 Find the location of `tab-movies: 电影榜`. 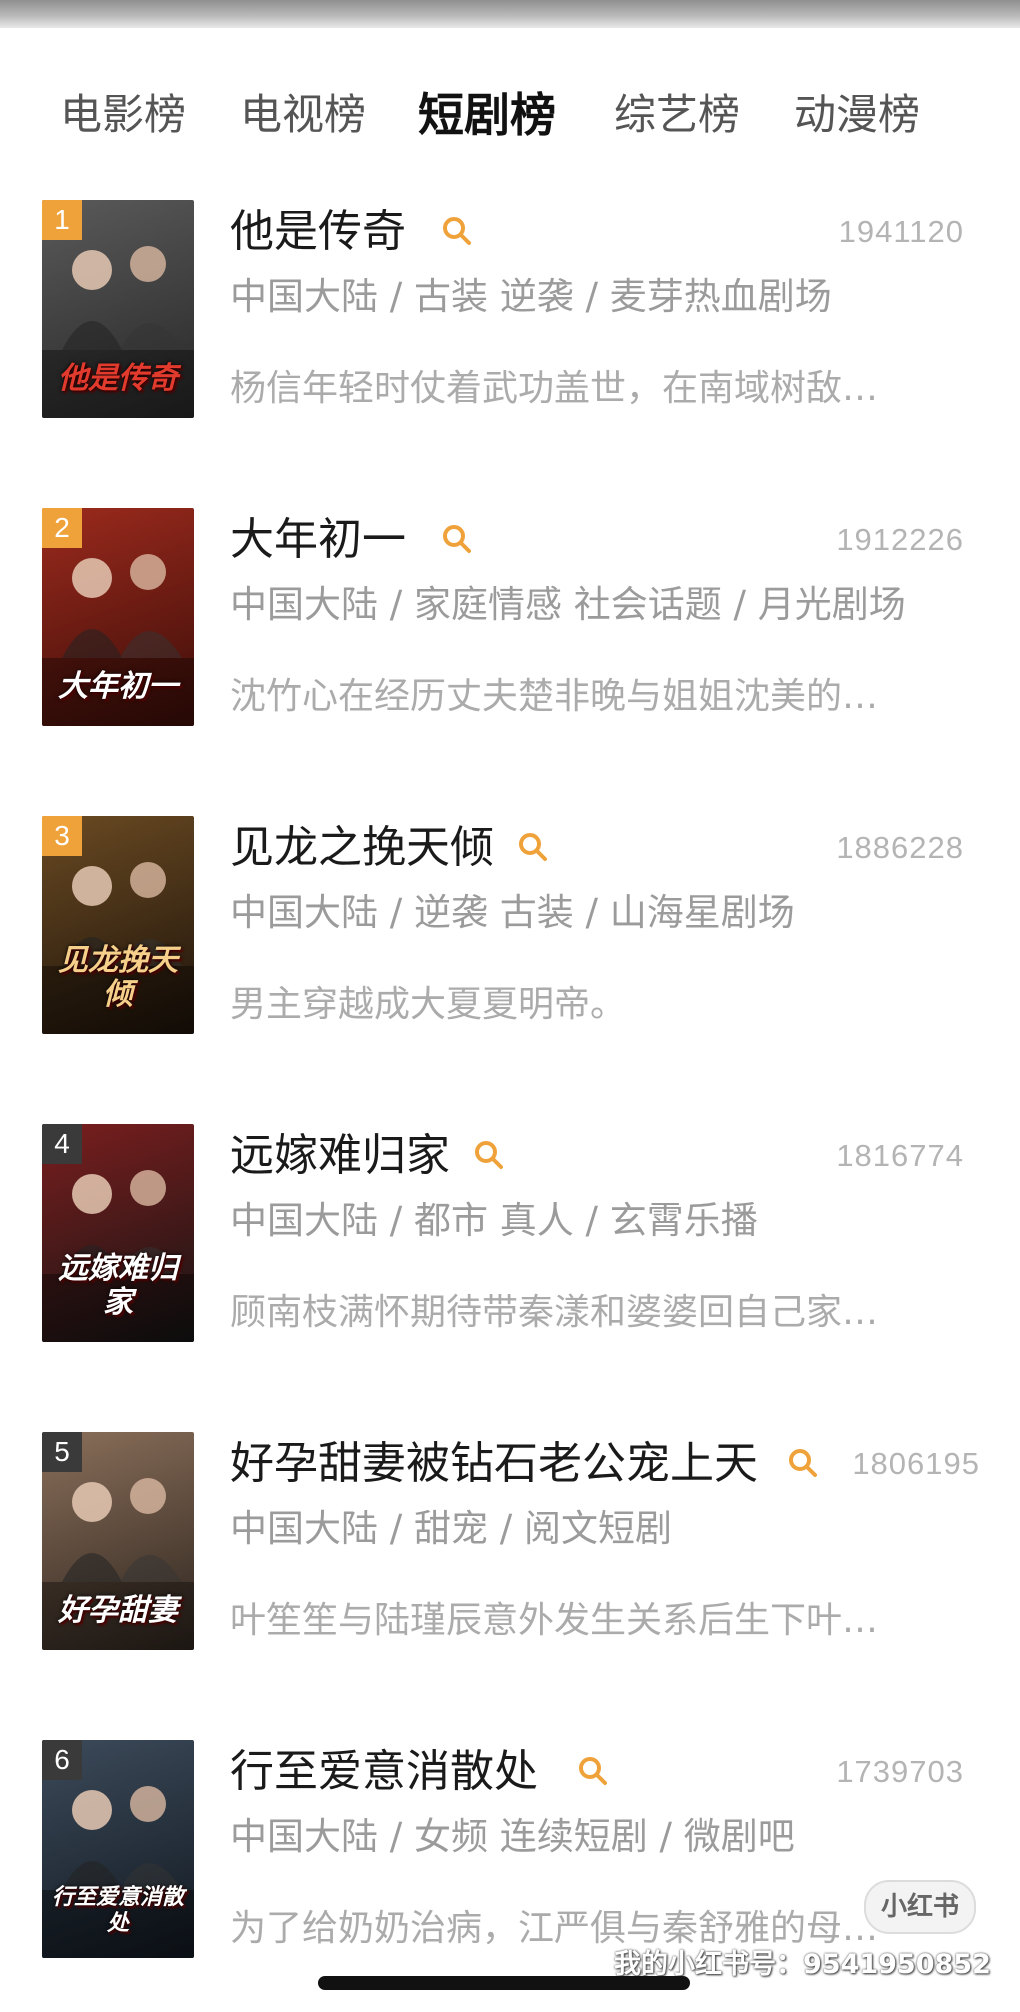

tab-movies: 电影榜 is located at coordinates (123, 115).